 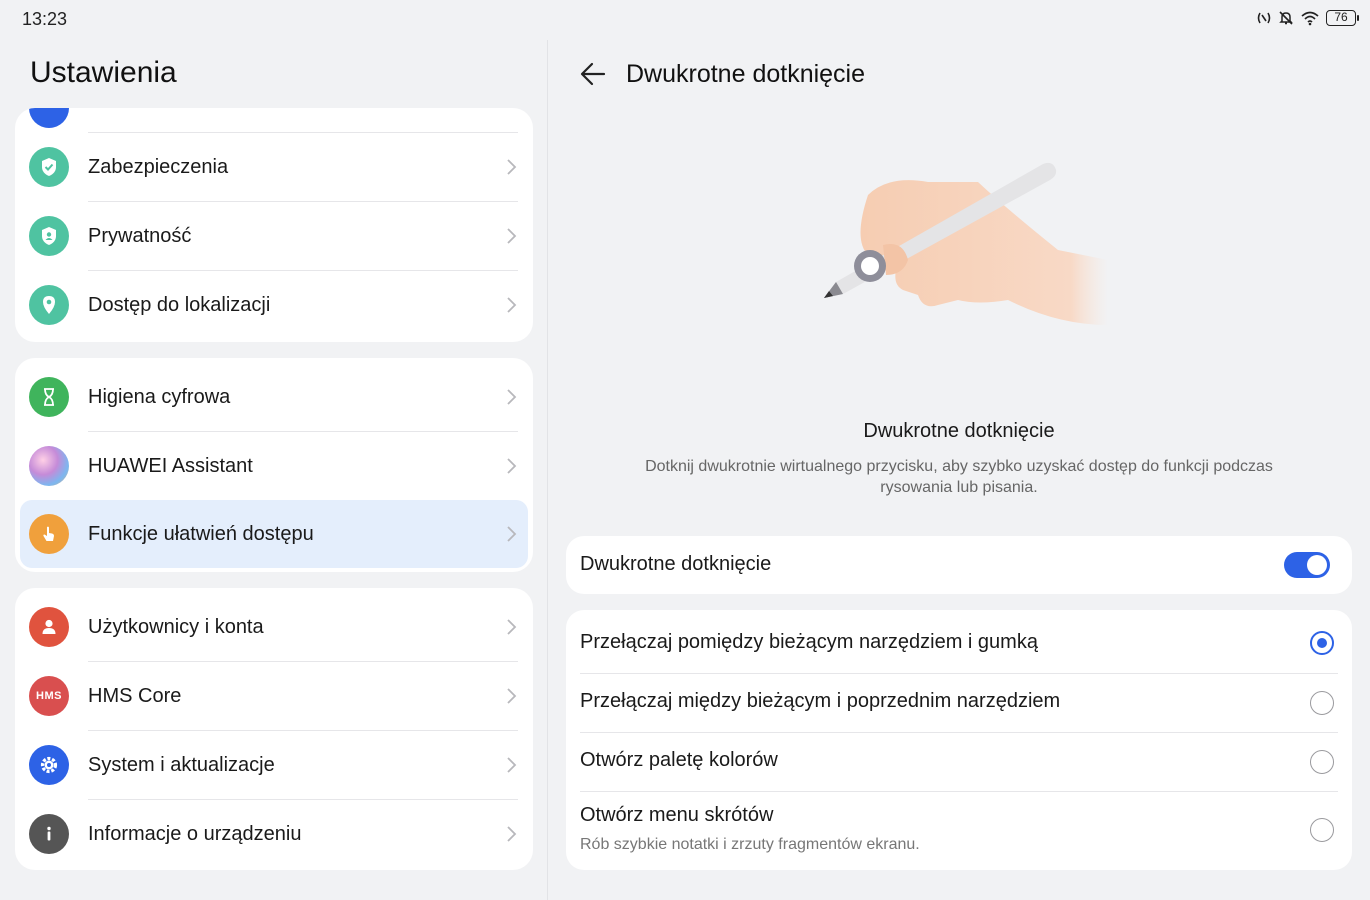 I want to click on settings-item-label: Higiena cyfrowa, so click(x=159, y=396).